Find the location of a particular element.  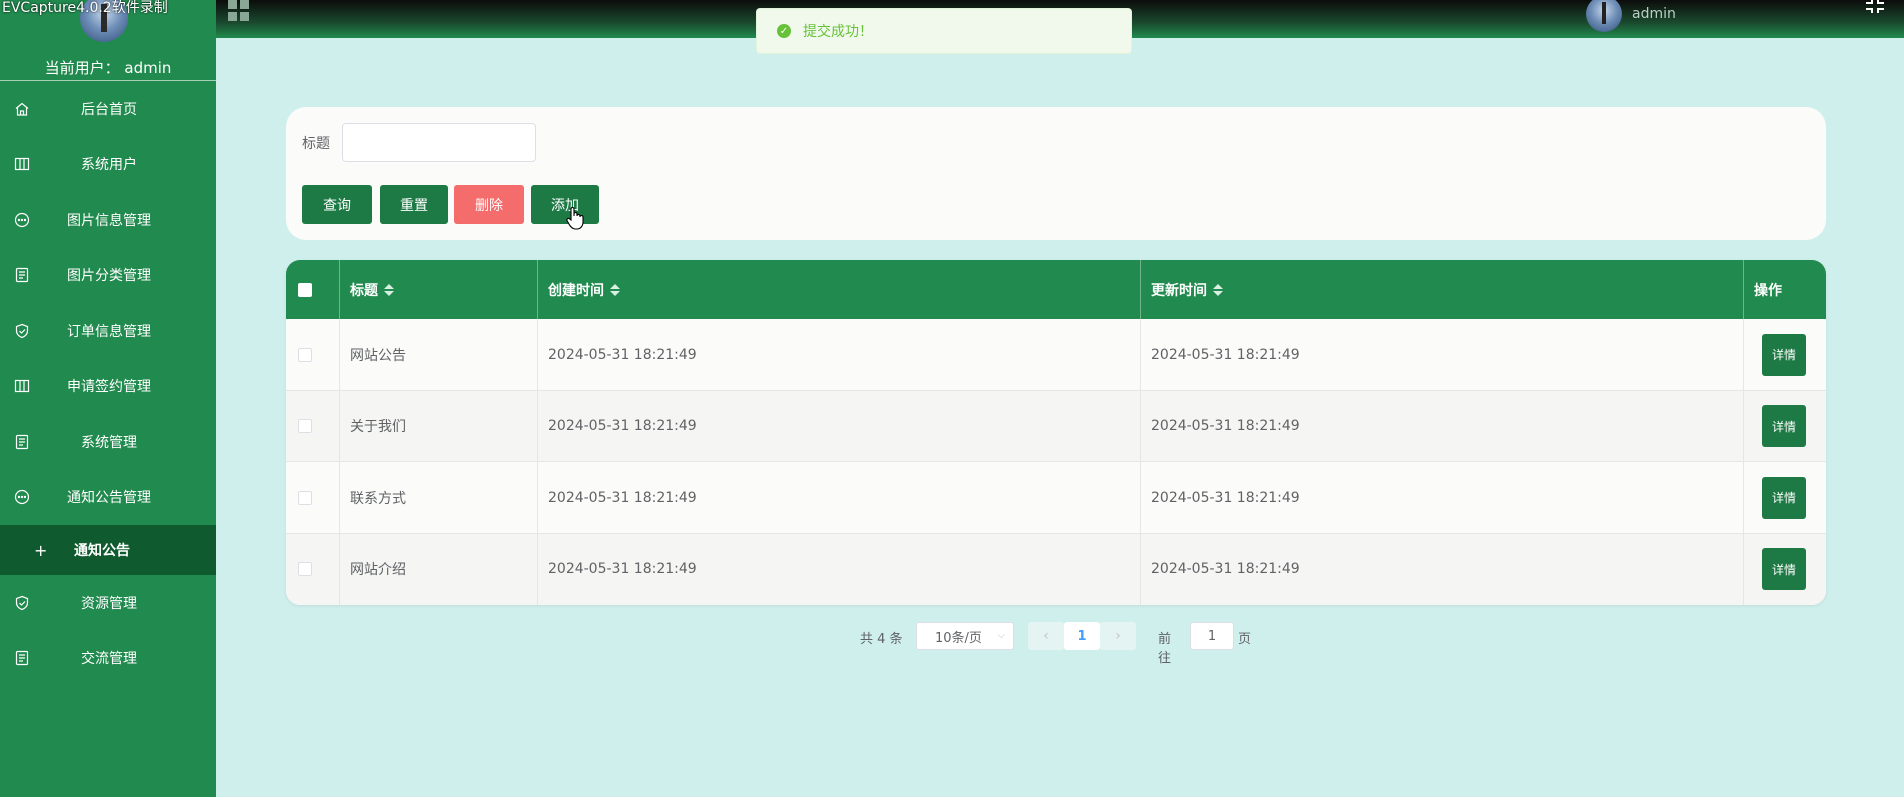

prev-page-button: ‹ is located at coordinates (1046, 636).